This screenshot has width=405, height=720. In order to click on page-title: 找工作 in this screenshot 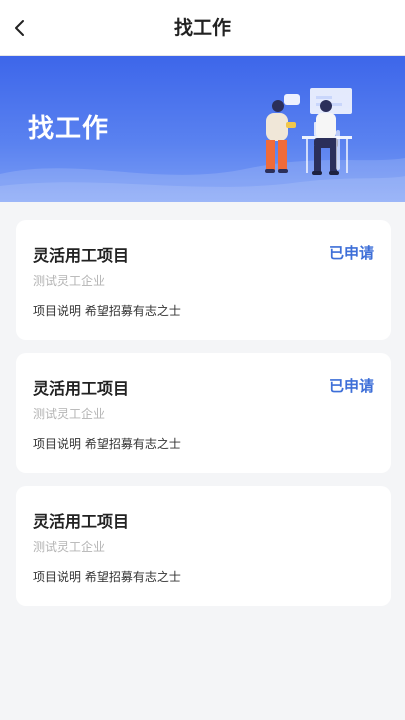, I will do `click(202, 28)`.